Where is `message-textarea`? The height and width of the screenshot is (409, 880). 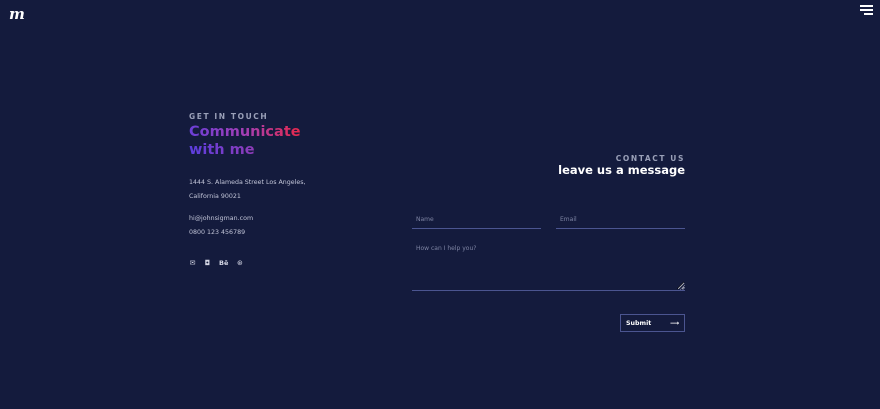
message-textarea is located at coordinates (548, 266).